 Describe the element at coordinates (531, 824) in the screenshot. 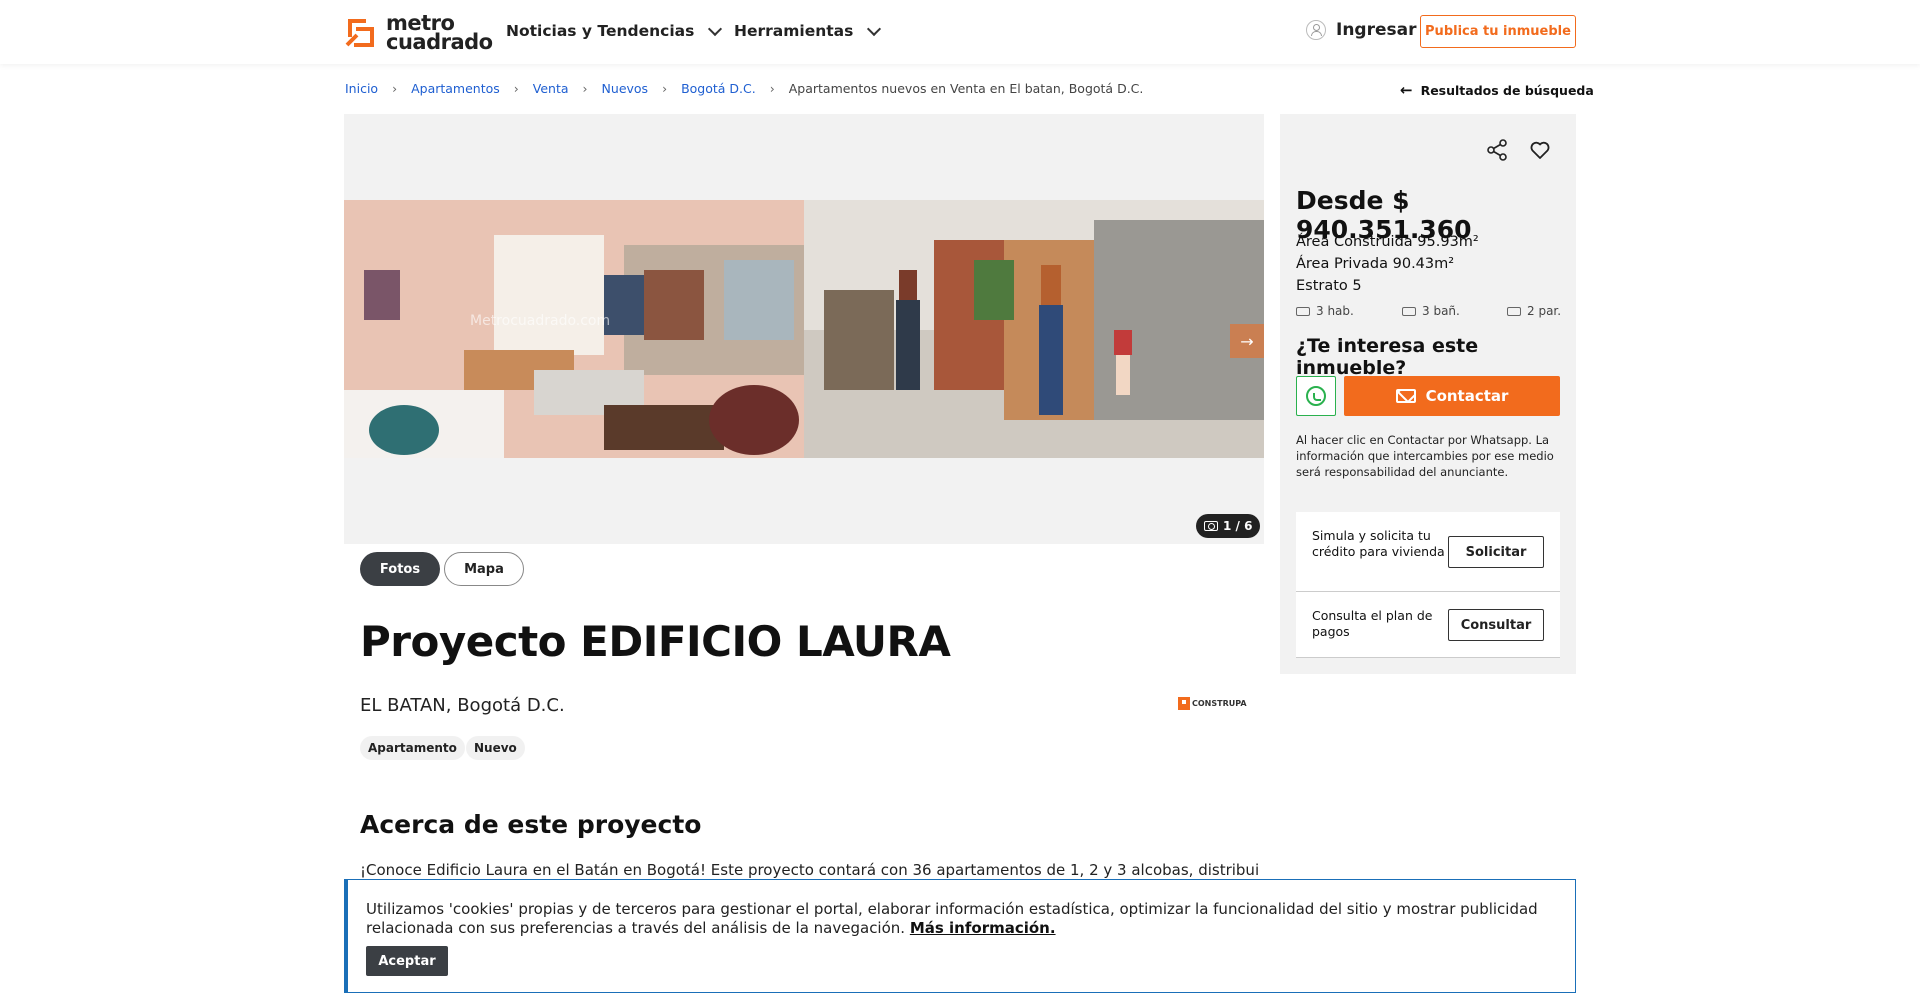

I see `about-heading: Acerca de este proyecto` at that location.